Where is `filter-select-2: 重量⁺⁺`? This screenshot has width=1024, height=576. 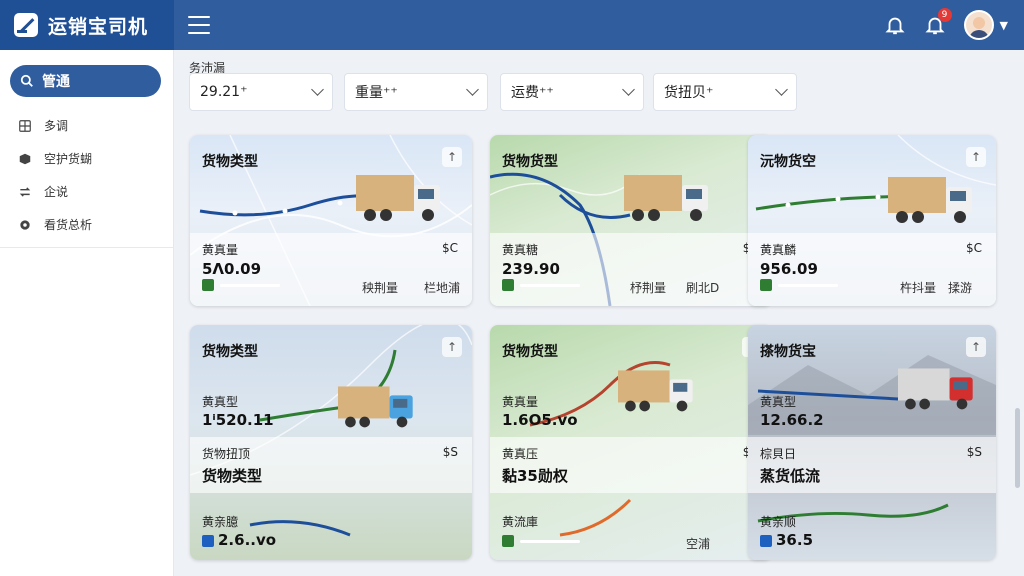
filter-select-2: 重量⁺⁺ is located at coordinates (416, 92).